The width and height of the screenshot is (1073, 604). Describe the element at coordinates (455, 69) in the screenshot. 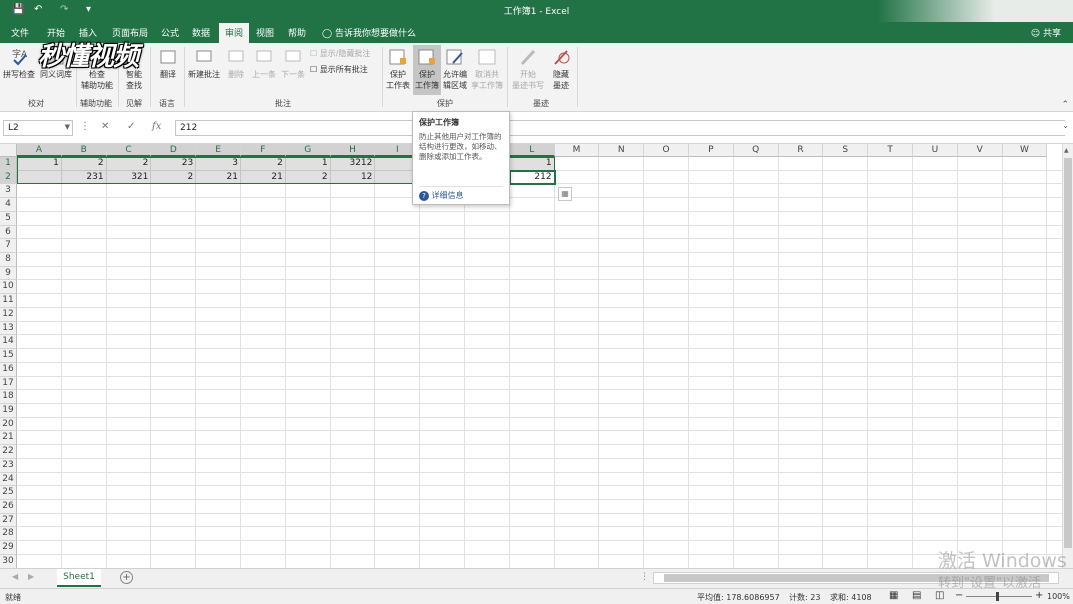

I see `allow-edit-ranges-button: 允许编 辑区域` at that location.